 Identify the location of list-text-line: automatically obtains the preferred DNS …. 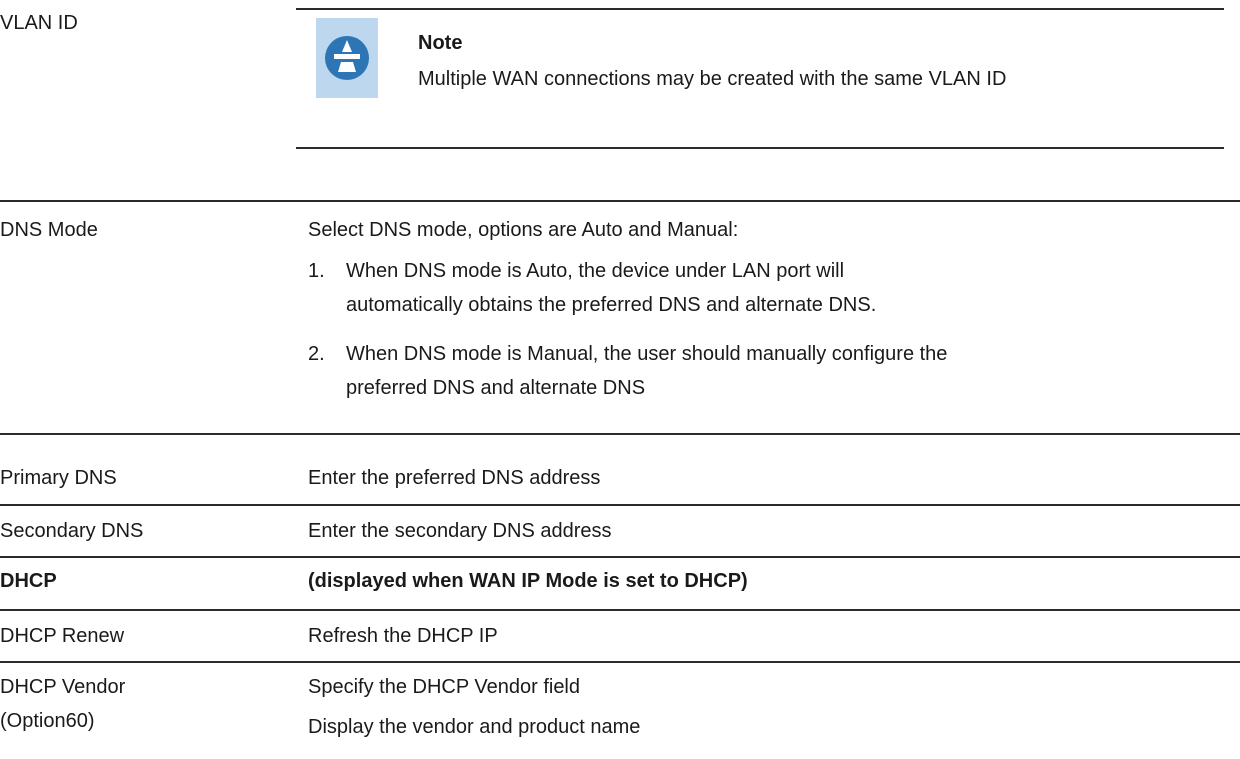
(611, 305).